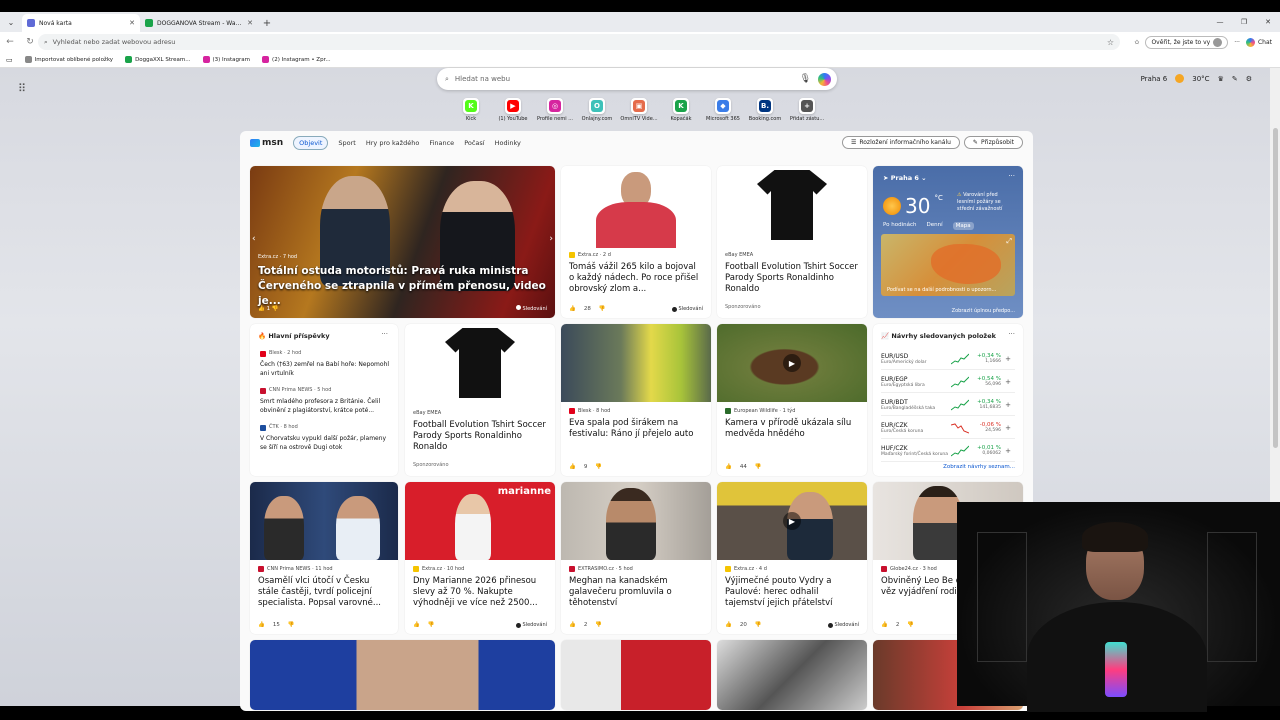  Describe the element at coordinates (267, 23) in the screenshot. I see `new-tab-button: +` at that location.